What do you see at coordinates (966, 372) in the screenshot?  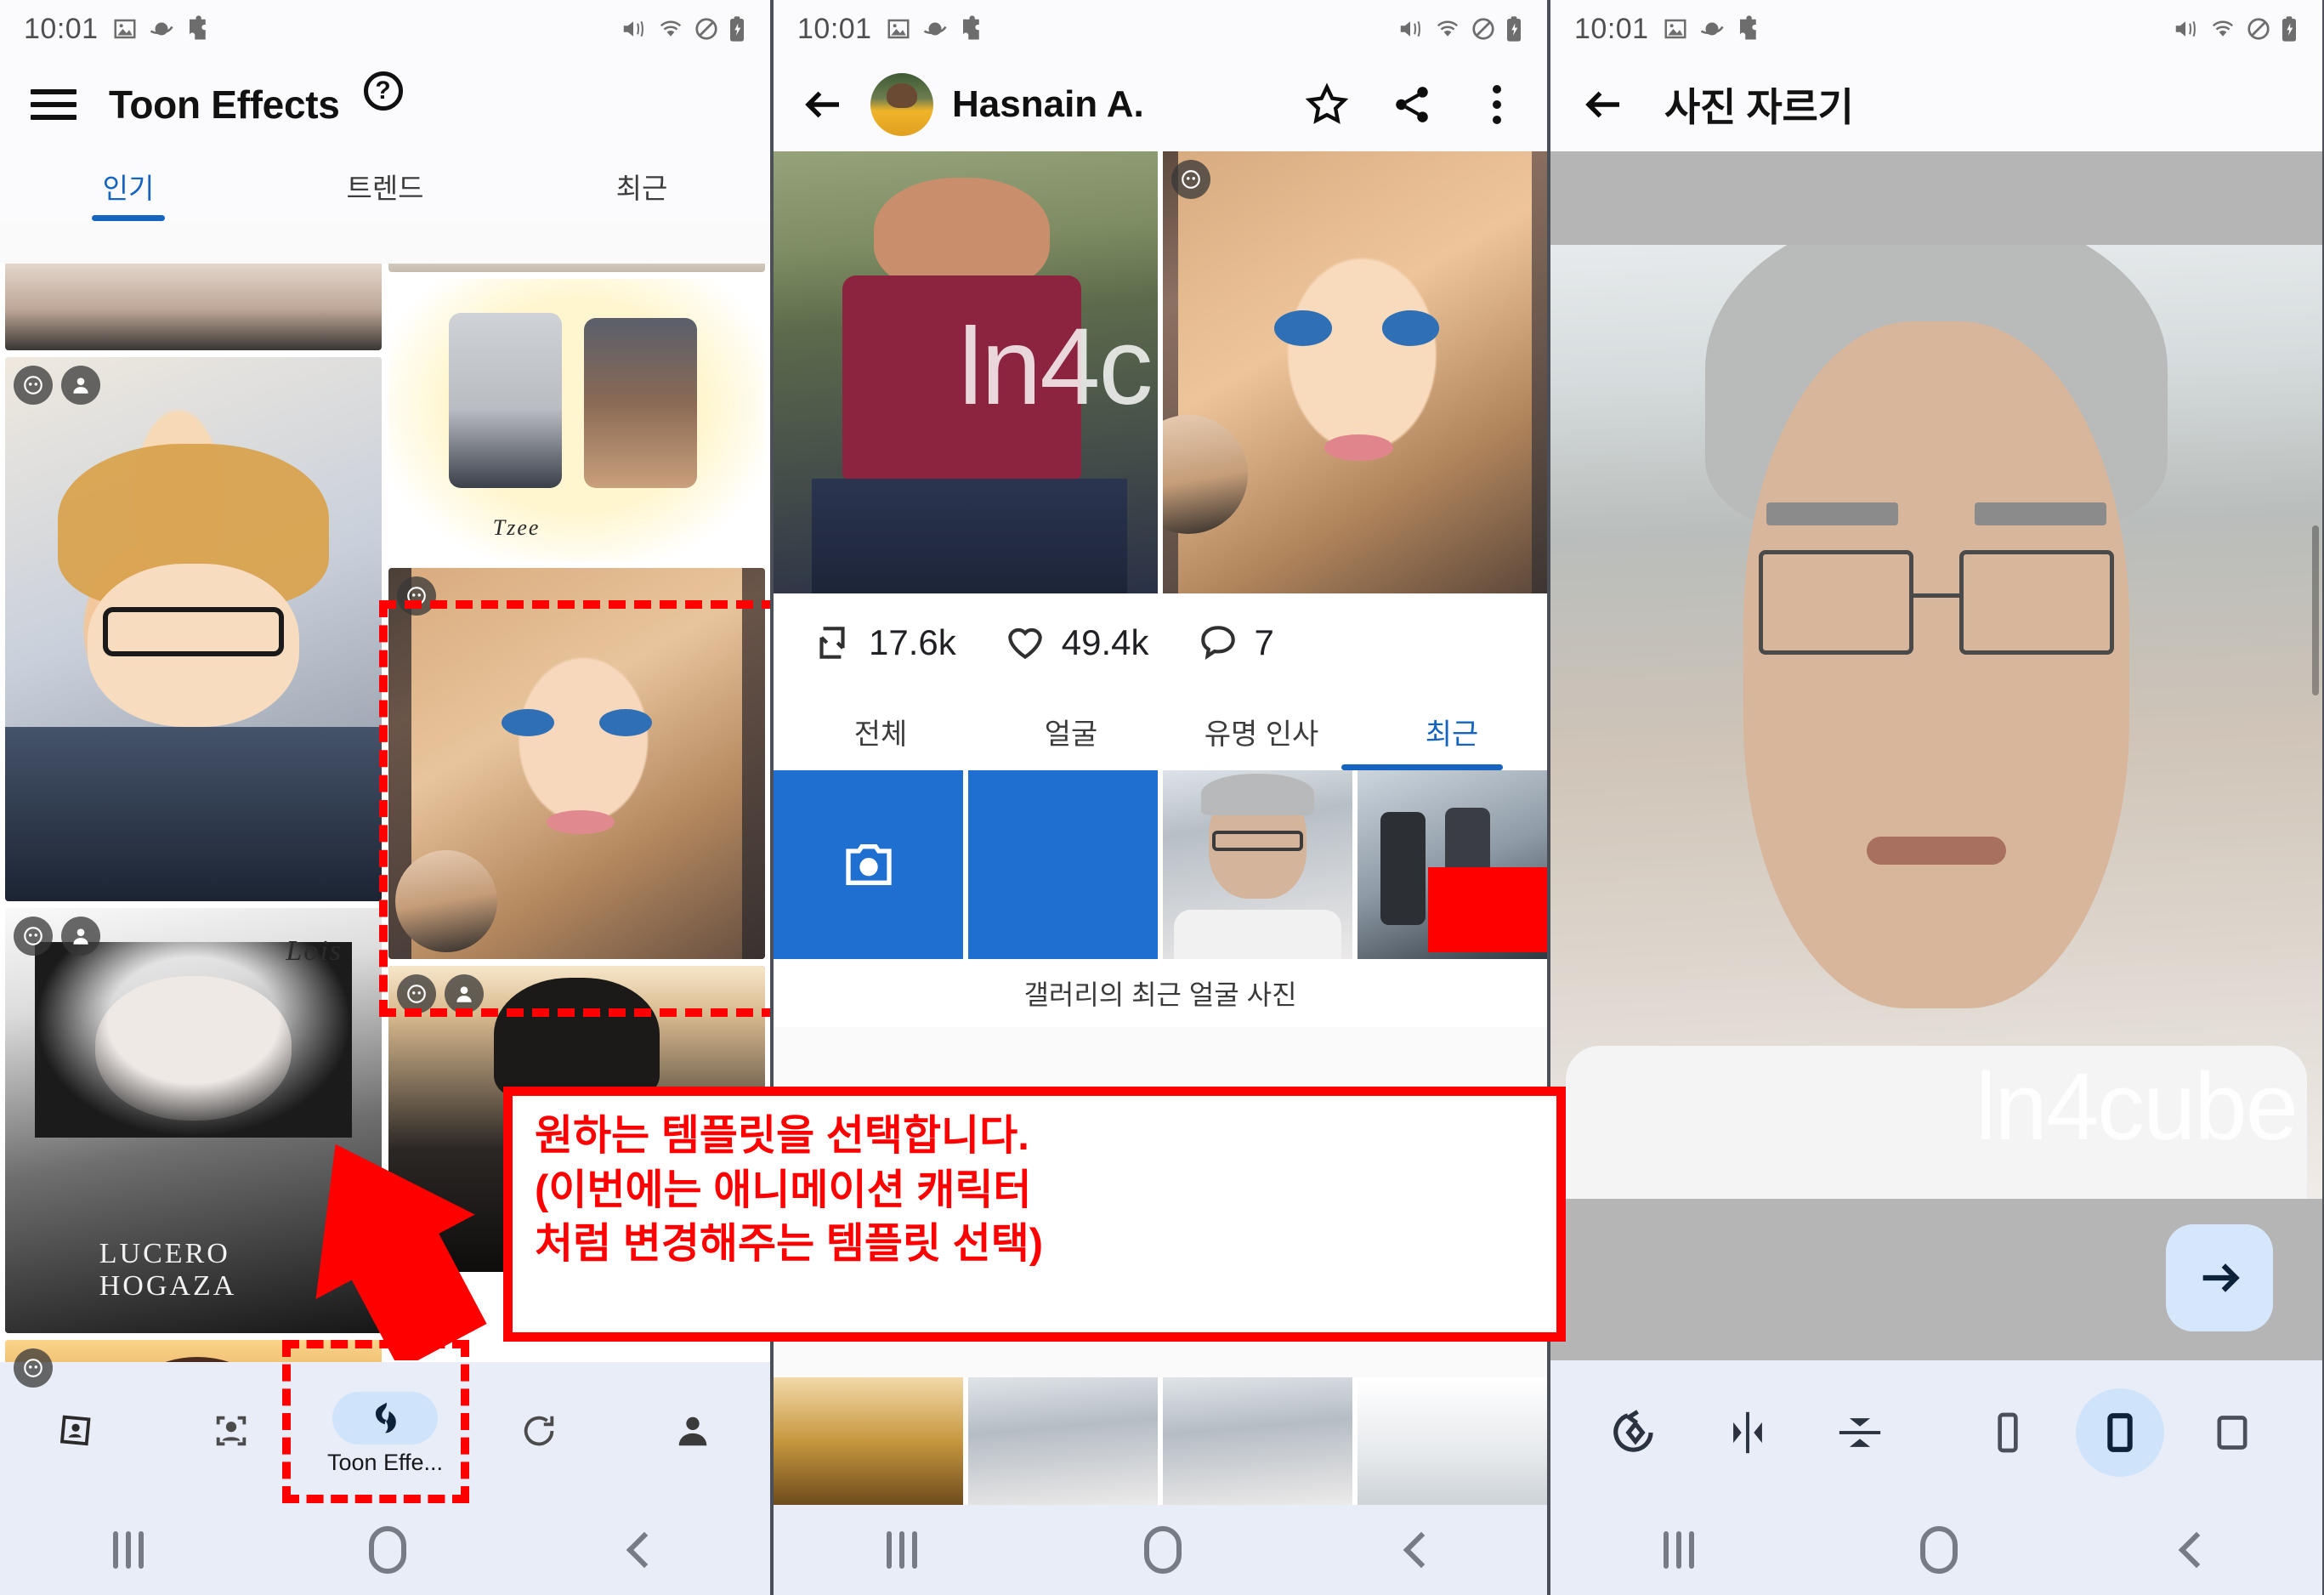 I see `preview-original-photo: ln4cube` at bounding box center [966, 372].